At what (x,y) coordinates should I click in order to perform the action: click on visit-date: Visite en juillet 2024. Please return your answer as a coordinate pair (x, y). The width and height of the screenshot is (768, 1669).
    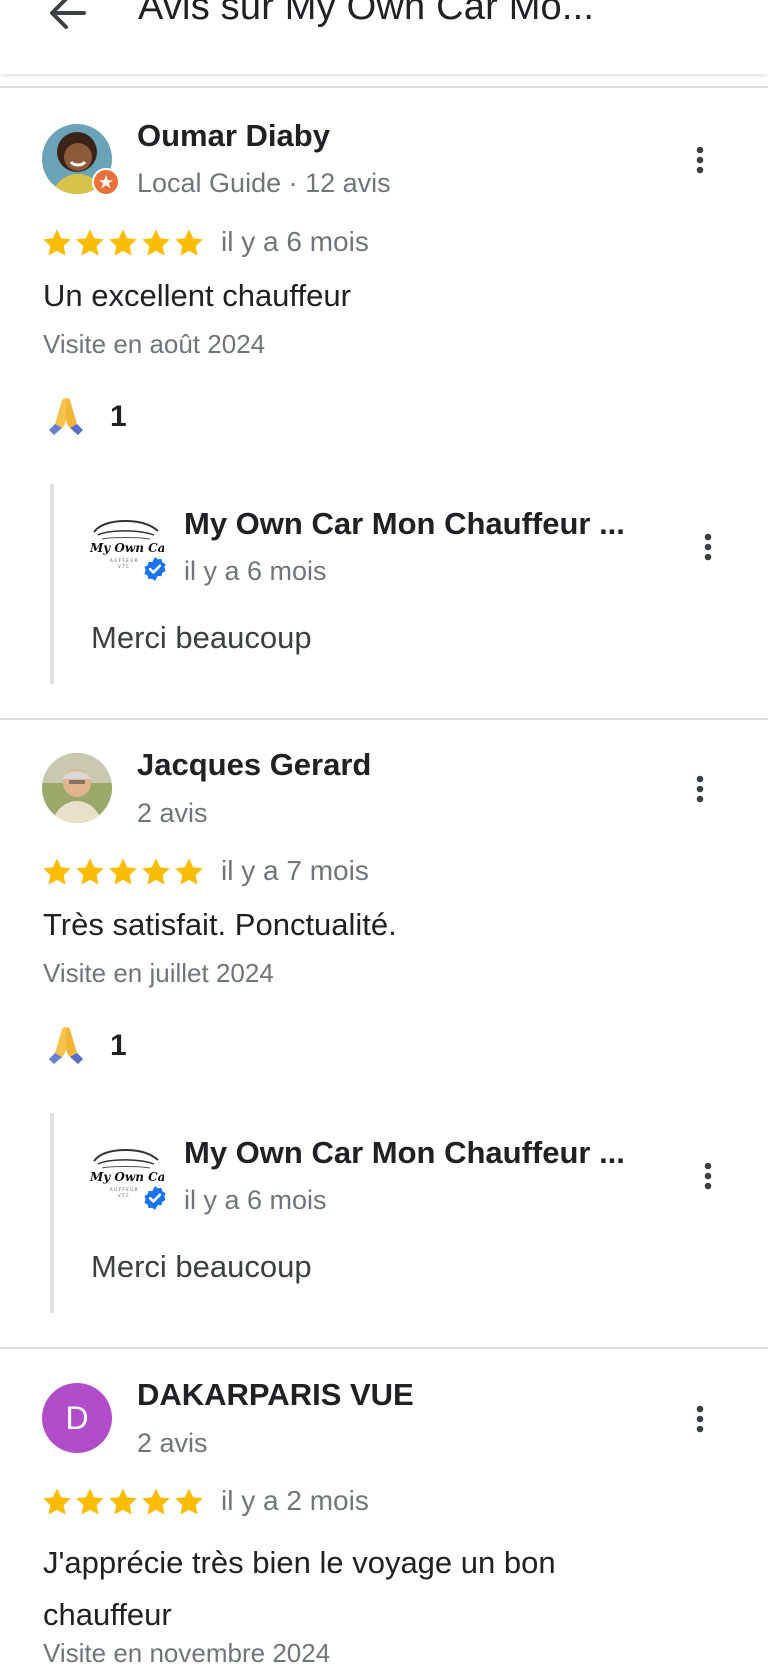
    Looking at the image, I should click on (158, 973).